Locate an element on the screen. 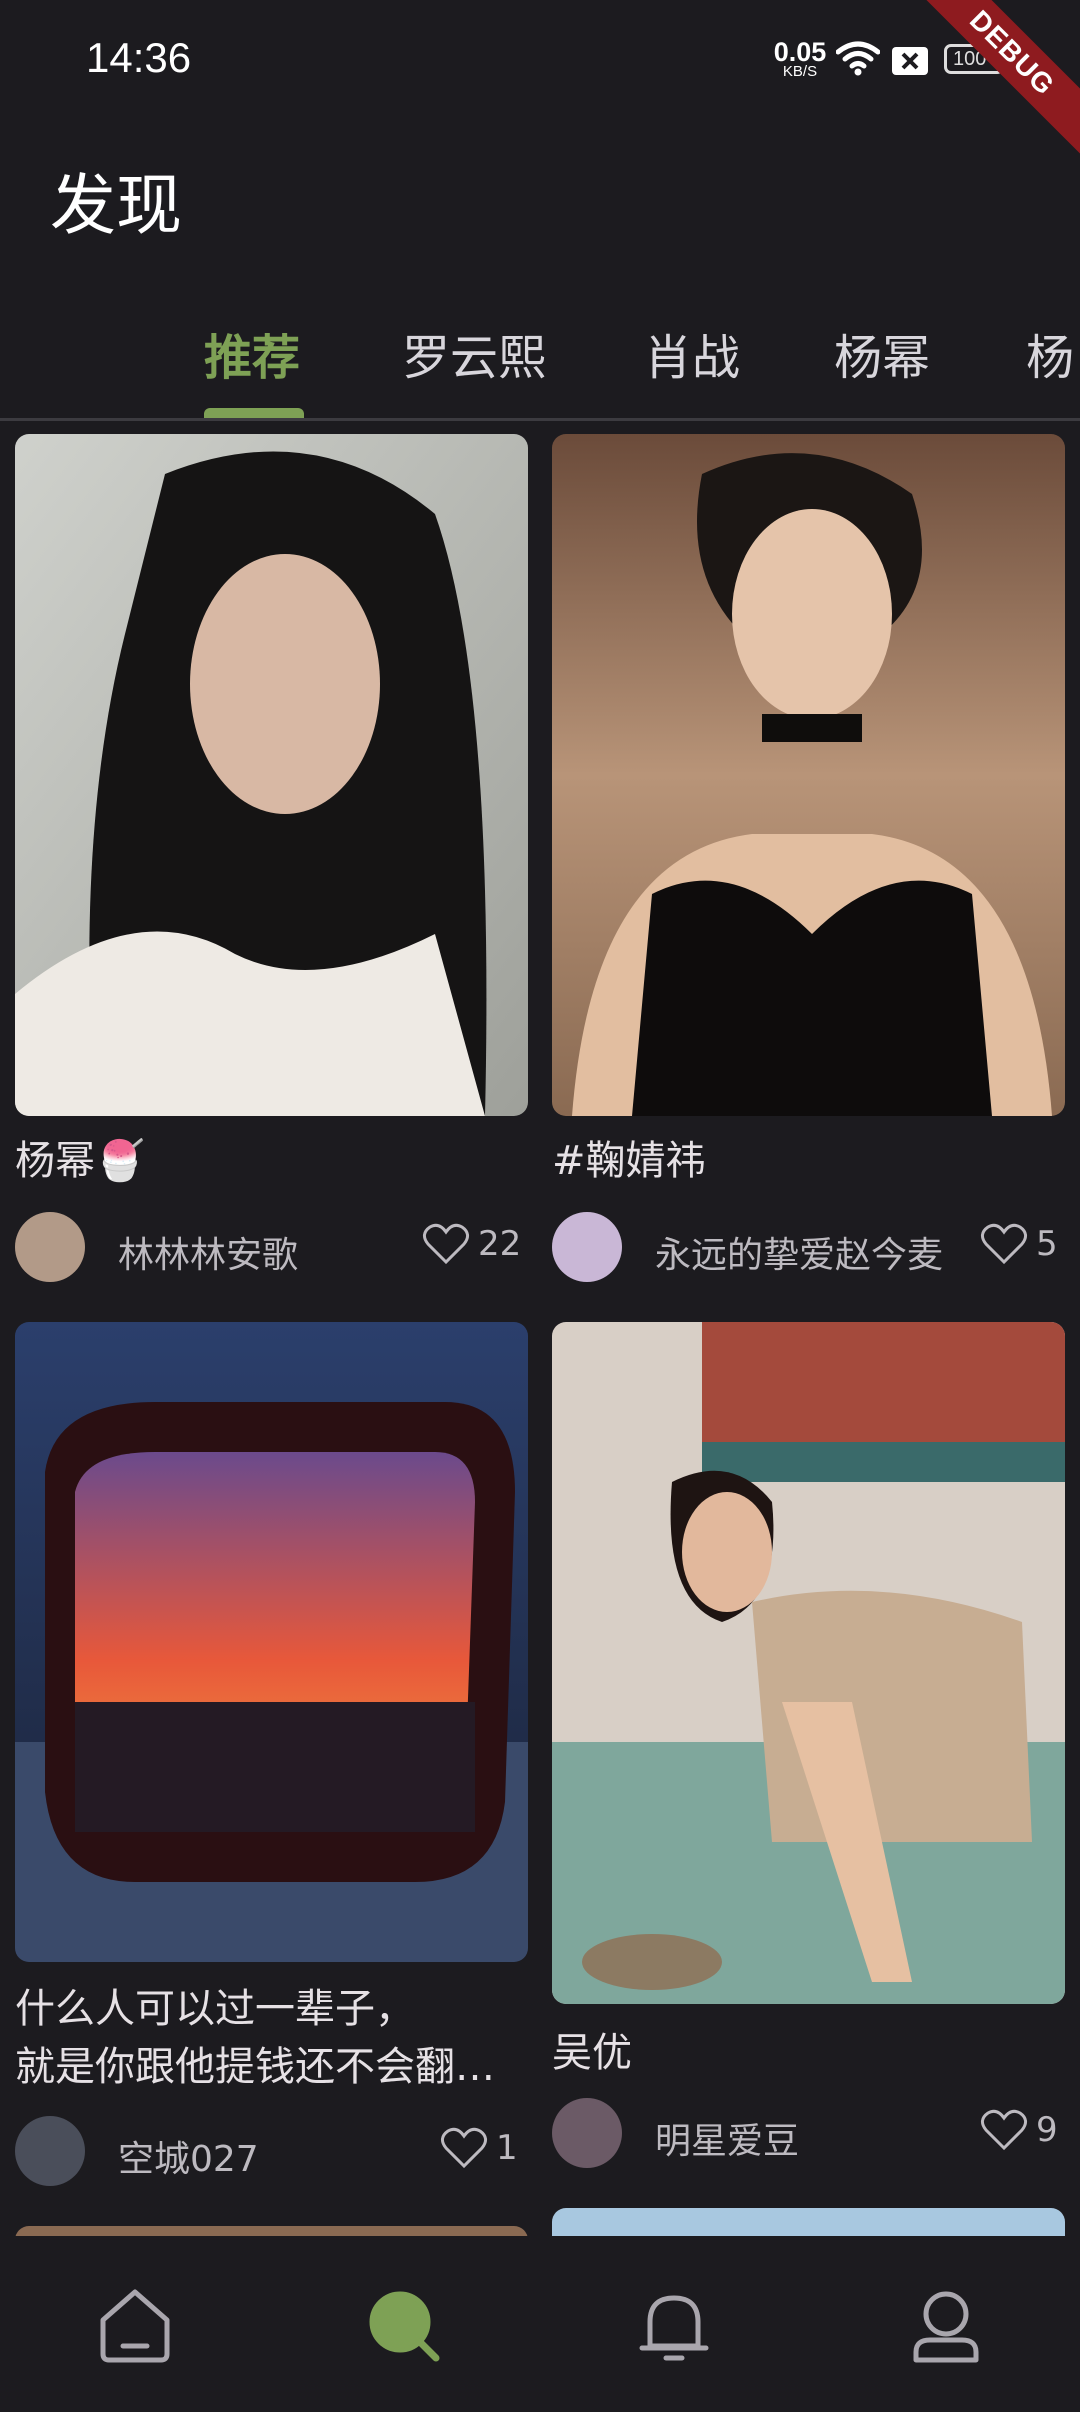 The image size is (1080, 2412). card-likes-count-1: 22 is located at coordinates (500, 1244).